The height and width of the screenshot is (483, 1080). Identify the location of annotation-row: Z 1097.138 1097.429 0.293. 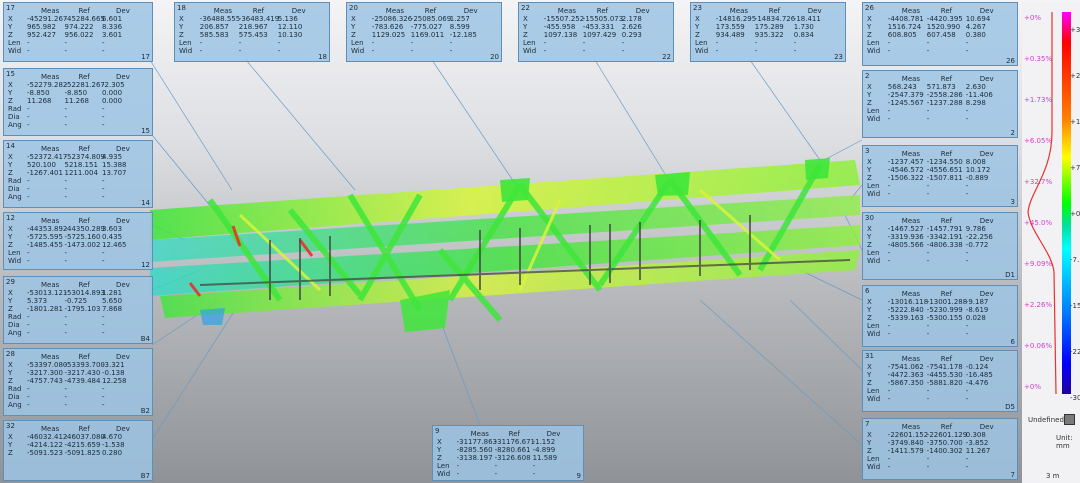
(596, 35).